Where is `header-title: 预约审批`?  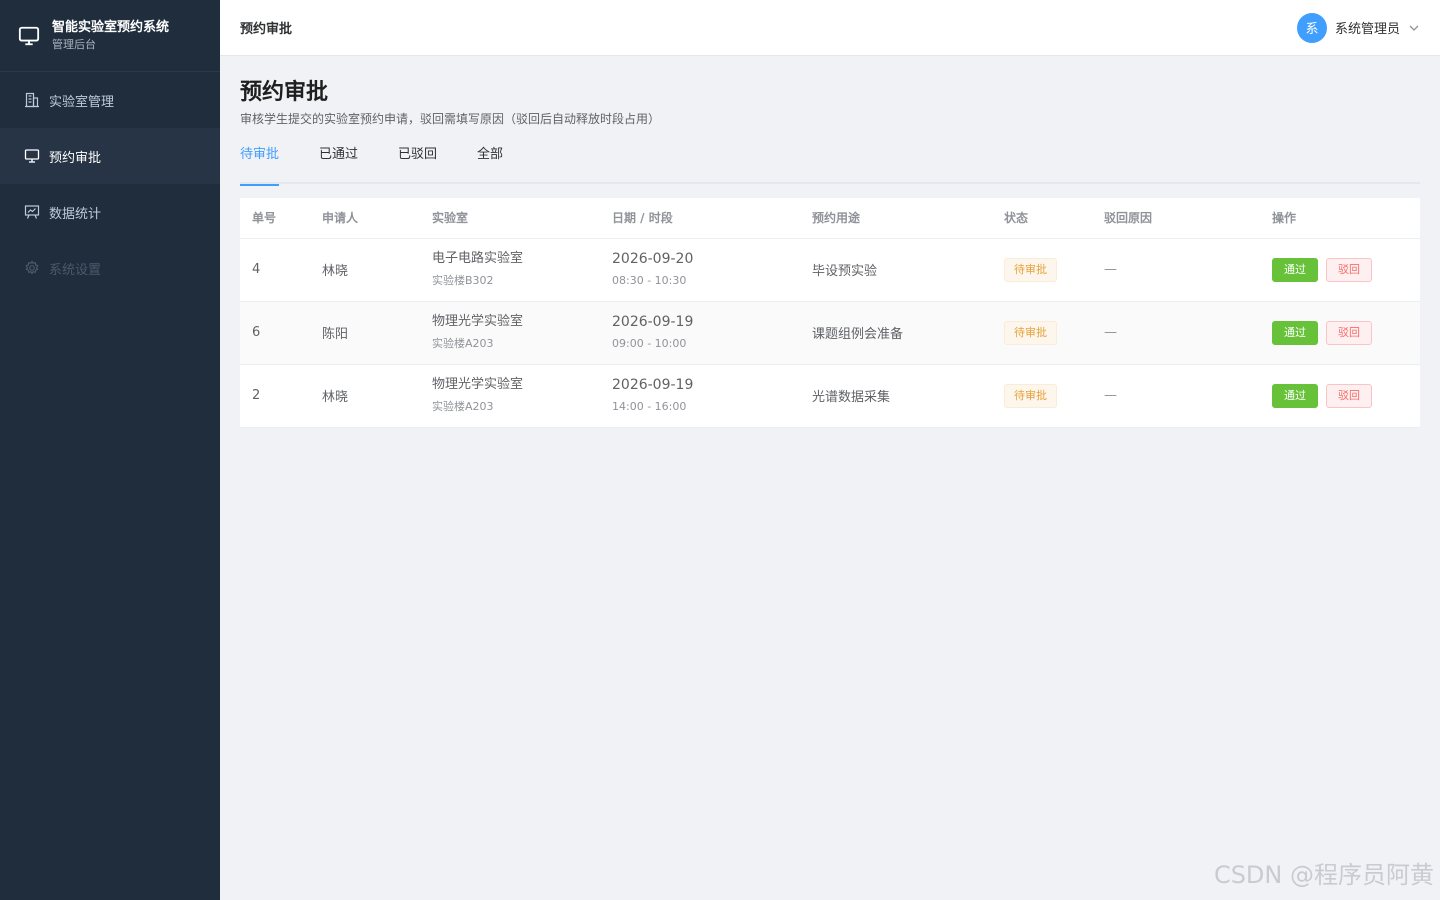 header-title: 预约审批 is located at coordinates (266, 29).